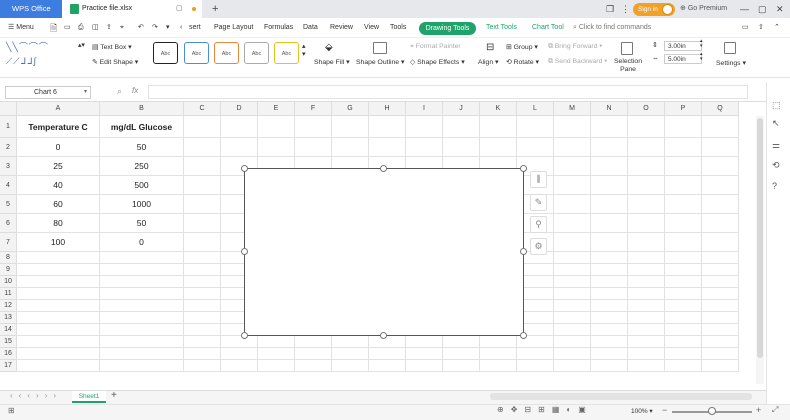 The width and height of the screenshot is (790, 420). I want to click on column-header-k: K, so click(498, 109).